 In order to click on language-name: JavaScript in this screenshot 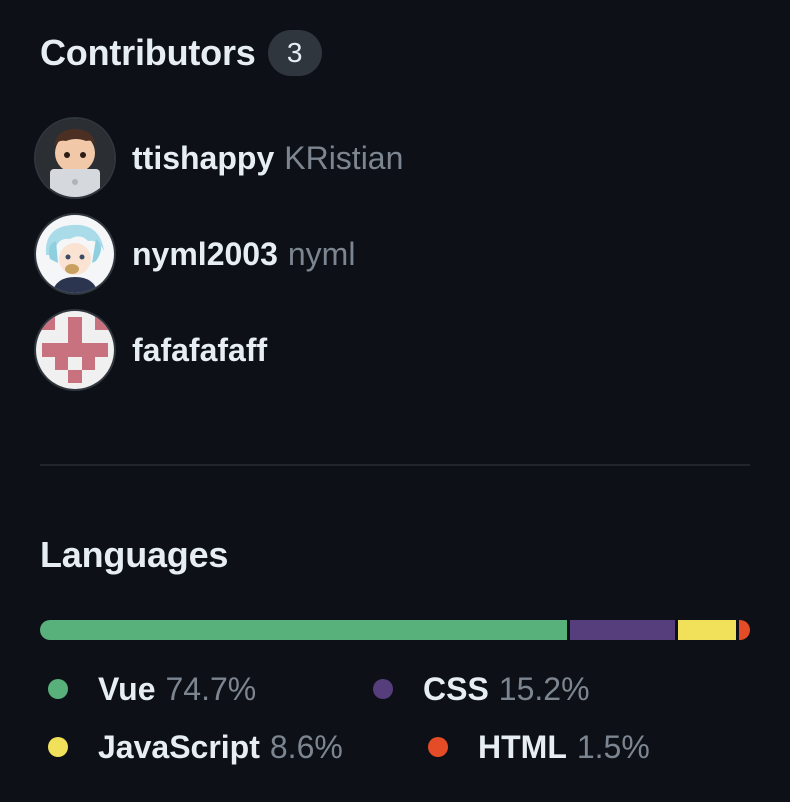, I will do `click(179, 746)`.